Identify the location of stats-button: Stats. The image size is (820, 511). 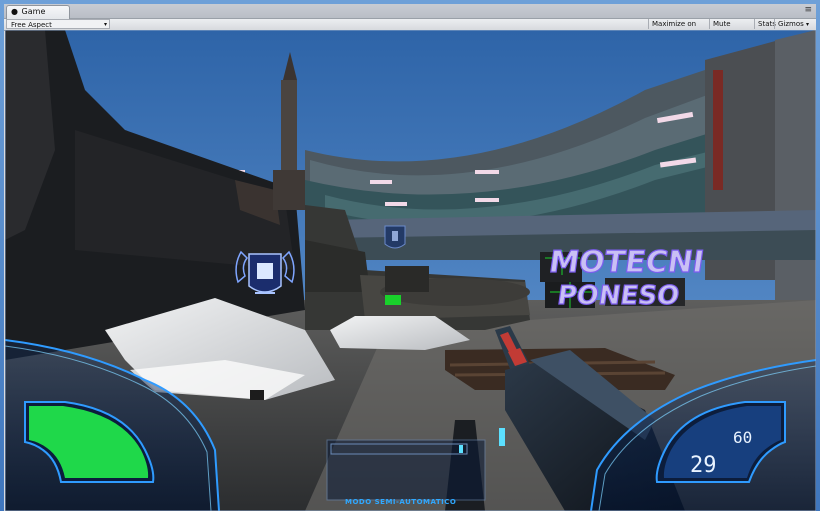
(765, 24).